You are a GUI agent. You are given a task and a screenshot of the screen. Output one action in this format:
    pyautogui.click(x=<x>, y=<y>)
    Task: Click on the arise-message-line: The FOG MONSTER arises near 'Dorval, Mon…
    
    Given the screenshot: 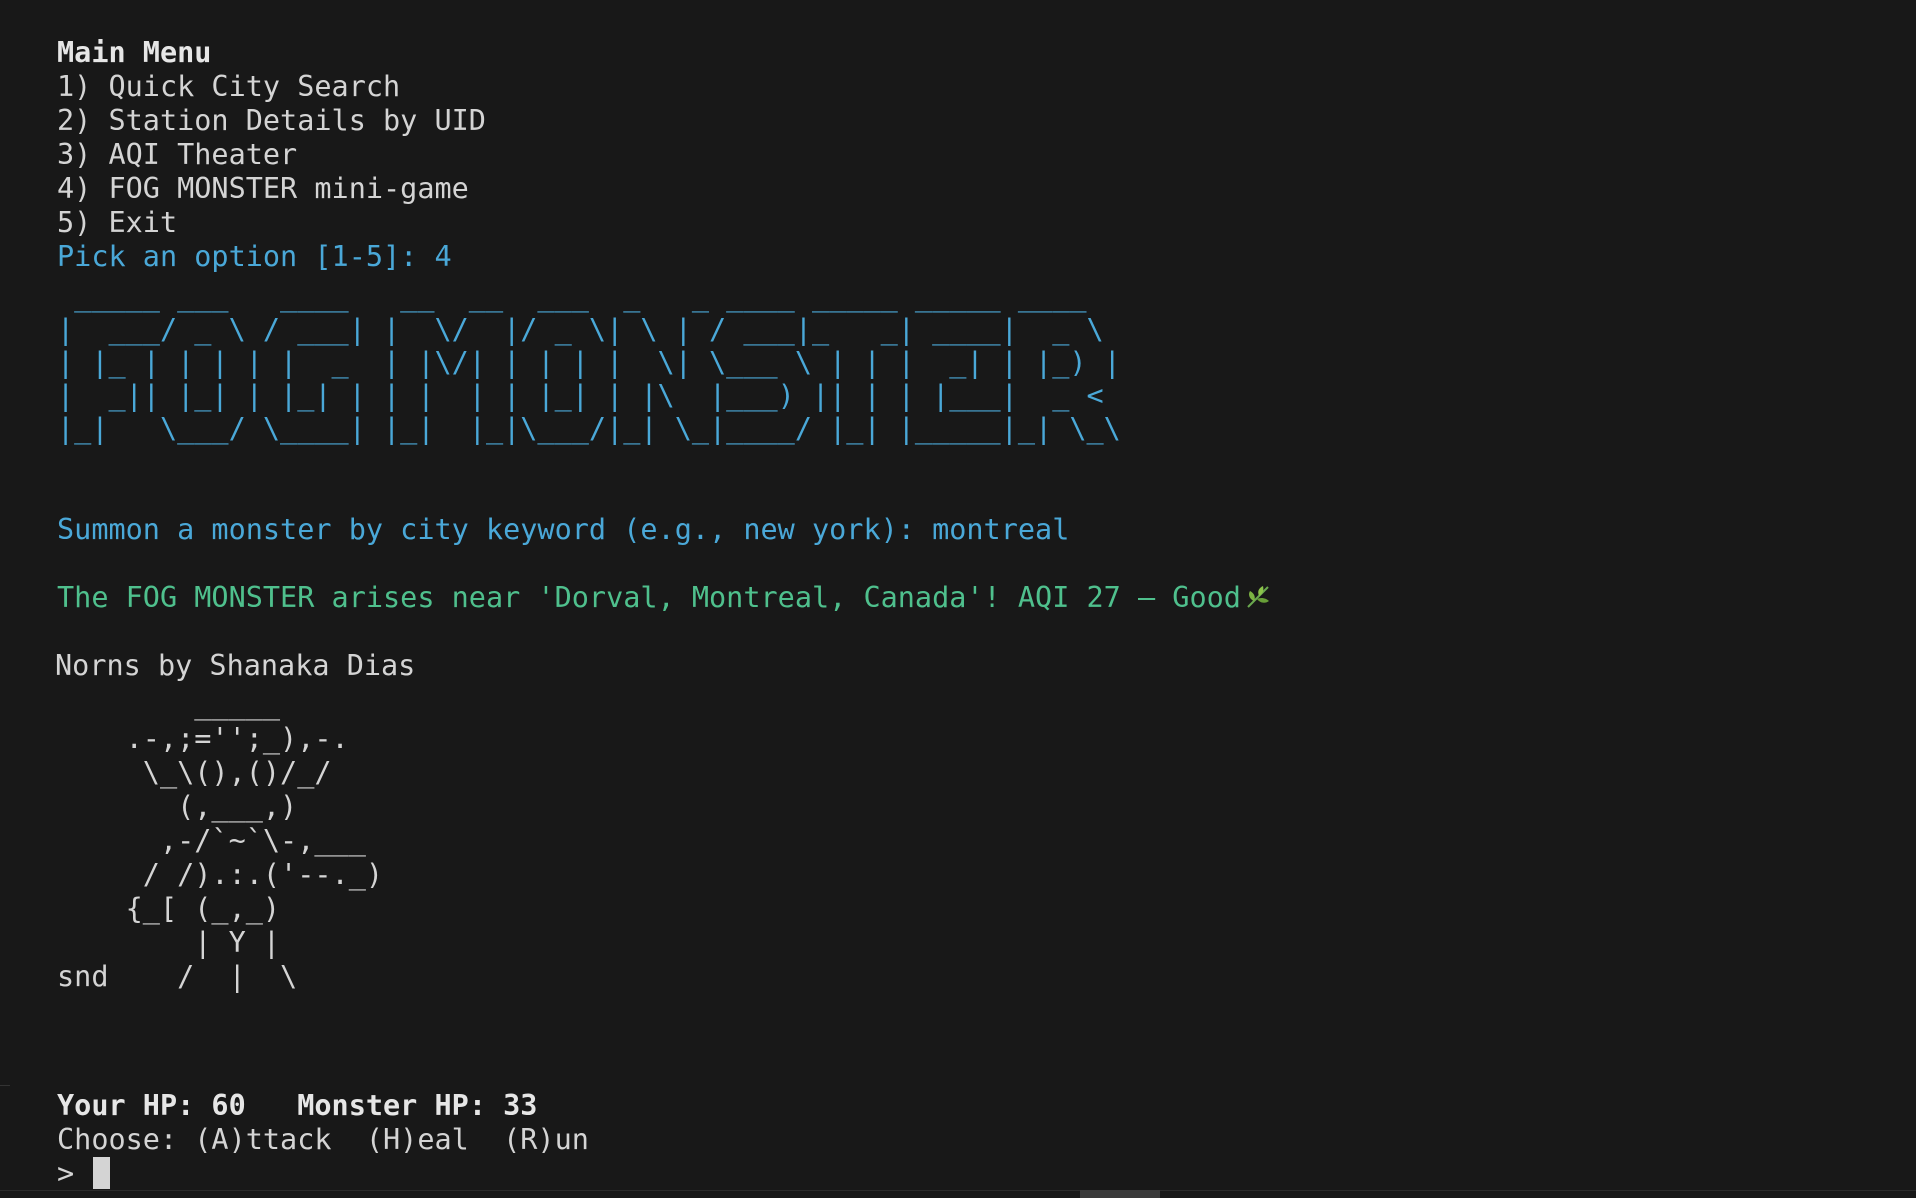 What is the action you would take?
    pyautogui.click(x=664, y=598)
    